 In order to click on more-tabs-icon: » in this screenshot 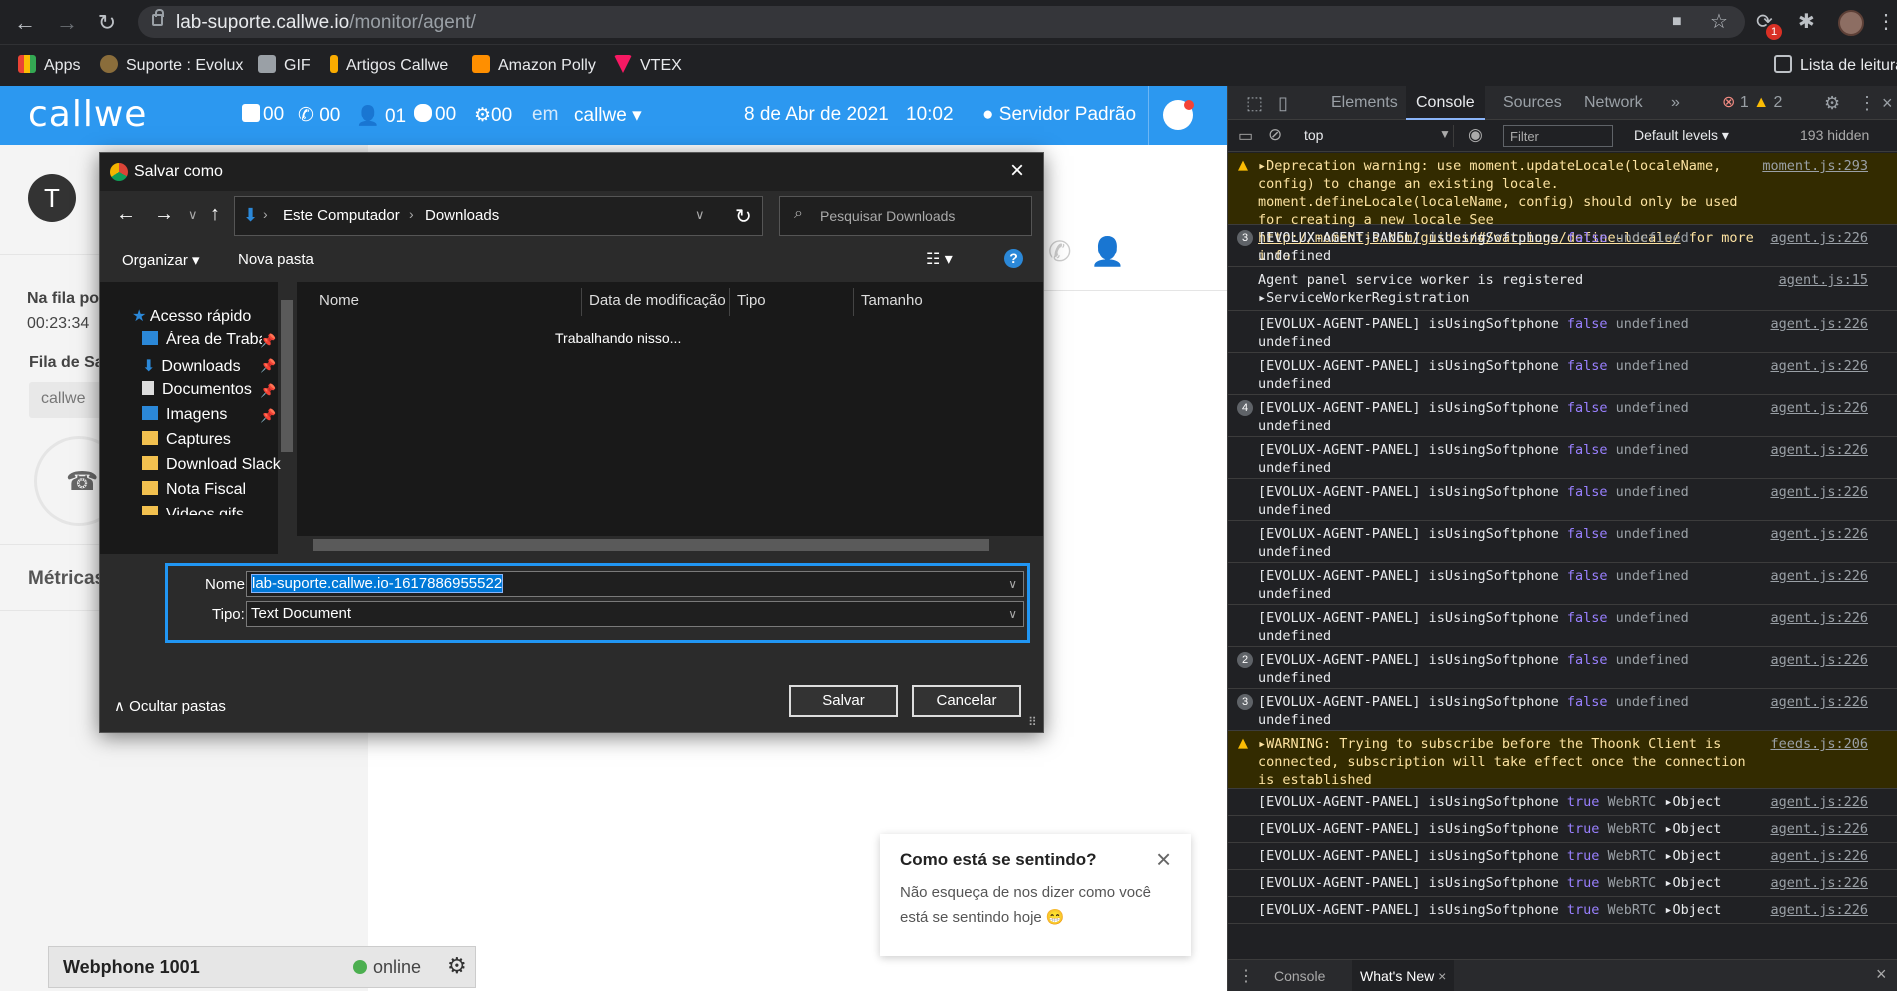, I will do `click(1675, 103)`.